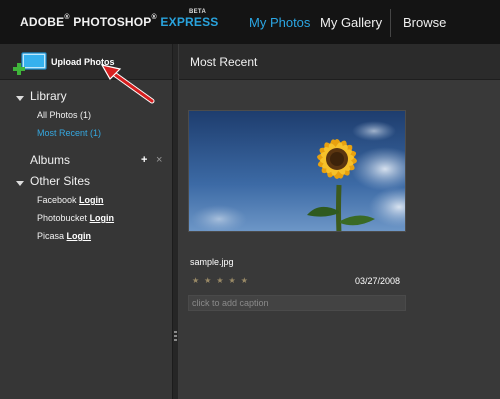  What do you see at coordinates (30, 63) in the screenshot?
I see `upload-photos-icon` at bounding box center [30, 63].